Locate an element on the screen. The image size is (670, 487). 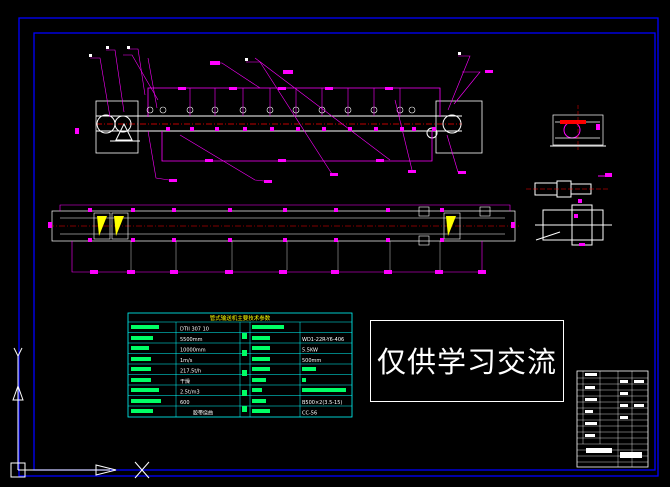
spec-val-2: 10000mm is located at coordinates (193, 351).